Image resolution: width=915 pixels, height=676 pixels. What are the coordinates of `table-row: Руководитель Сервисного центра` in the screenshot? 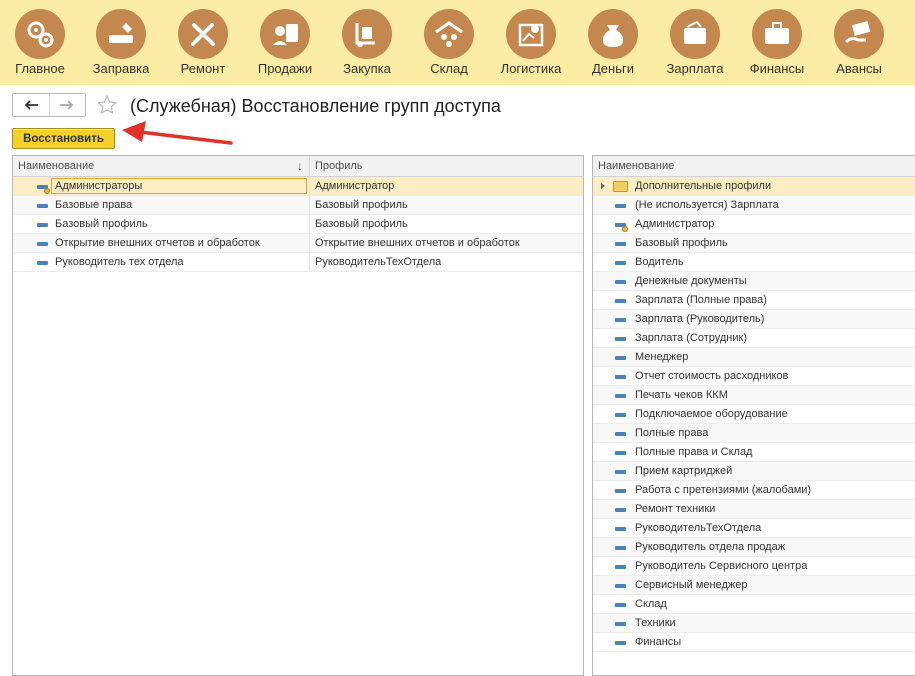 It's located at (754, 566).